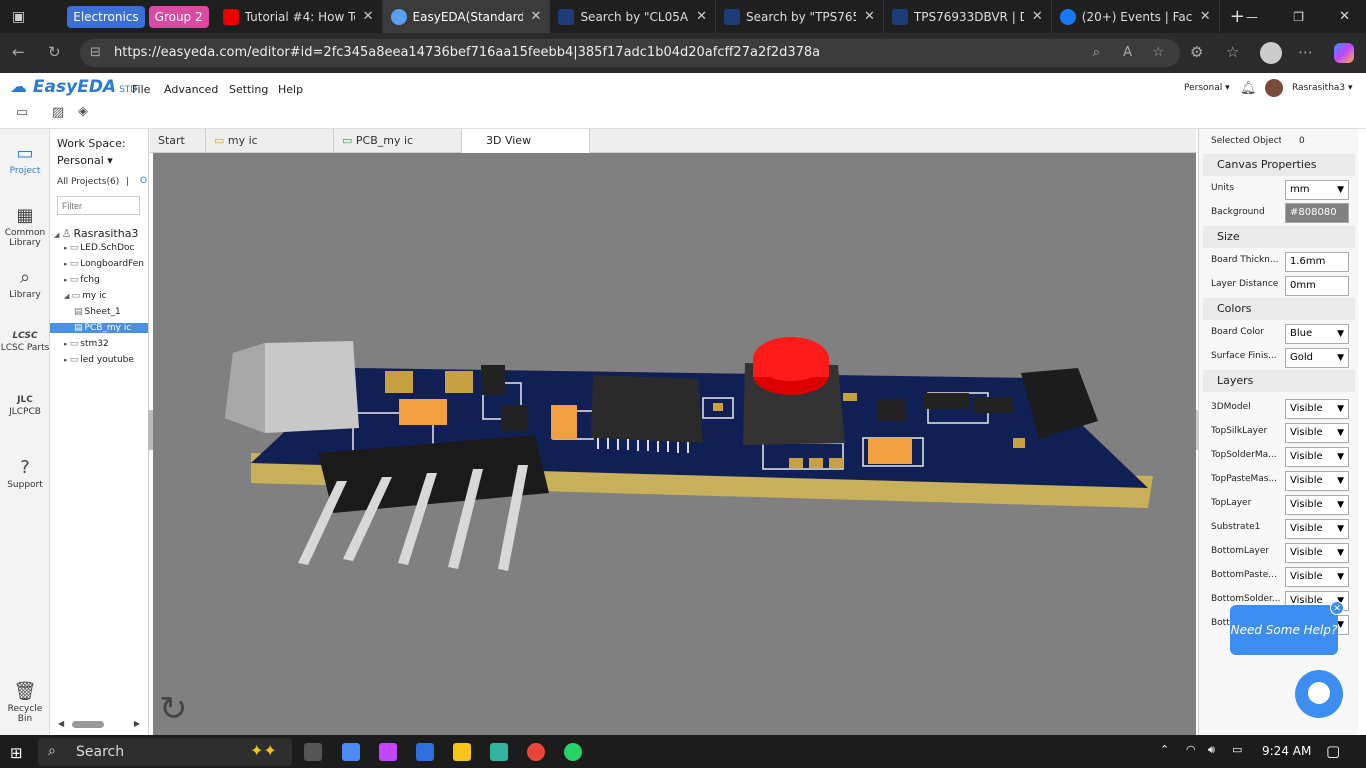  What do you see at coordinates (98, 205) in the screenshot?
I see `filter-input` at bounding box center [98, 205].